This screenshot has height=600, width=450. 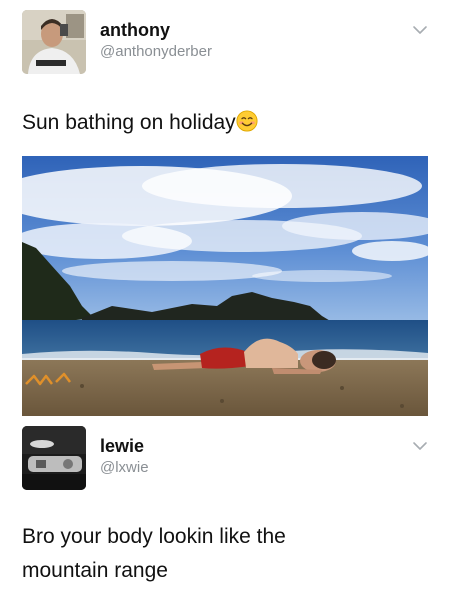 What do you see at coordinates (124, 446) in the screenshot?
I see `display-name: lewie` at bounding box center [124, 446].